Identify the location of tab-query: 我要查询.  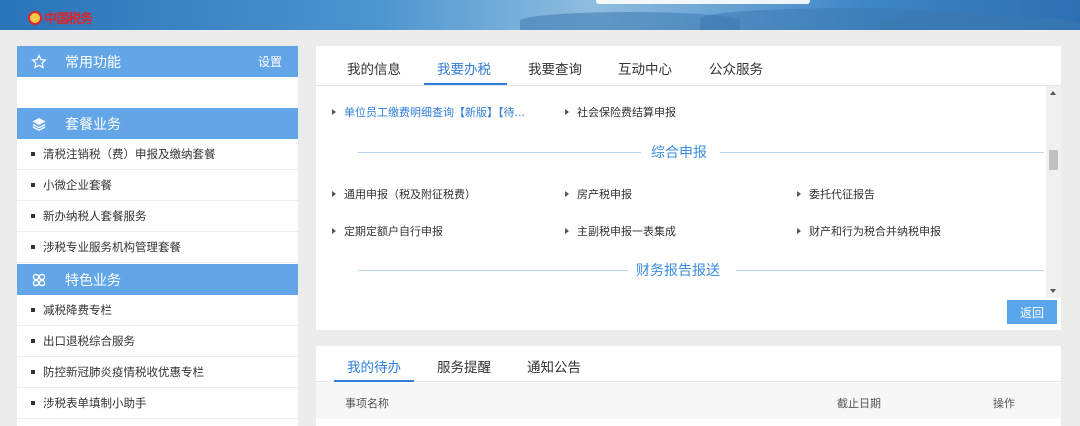
(555, 68).